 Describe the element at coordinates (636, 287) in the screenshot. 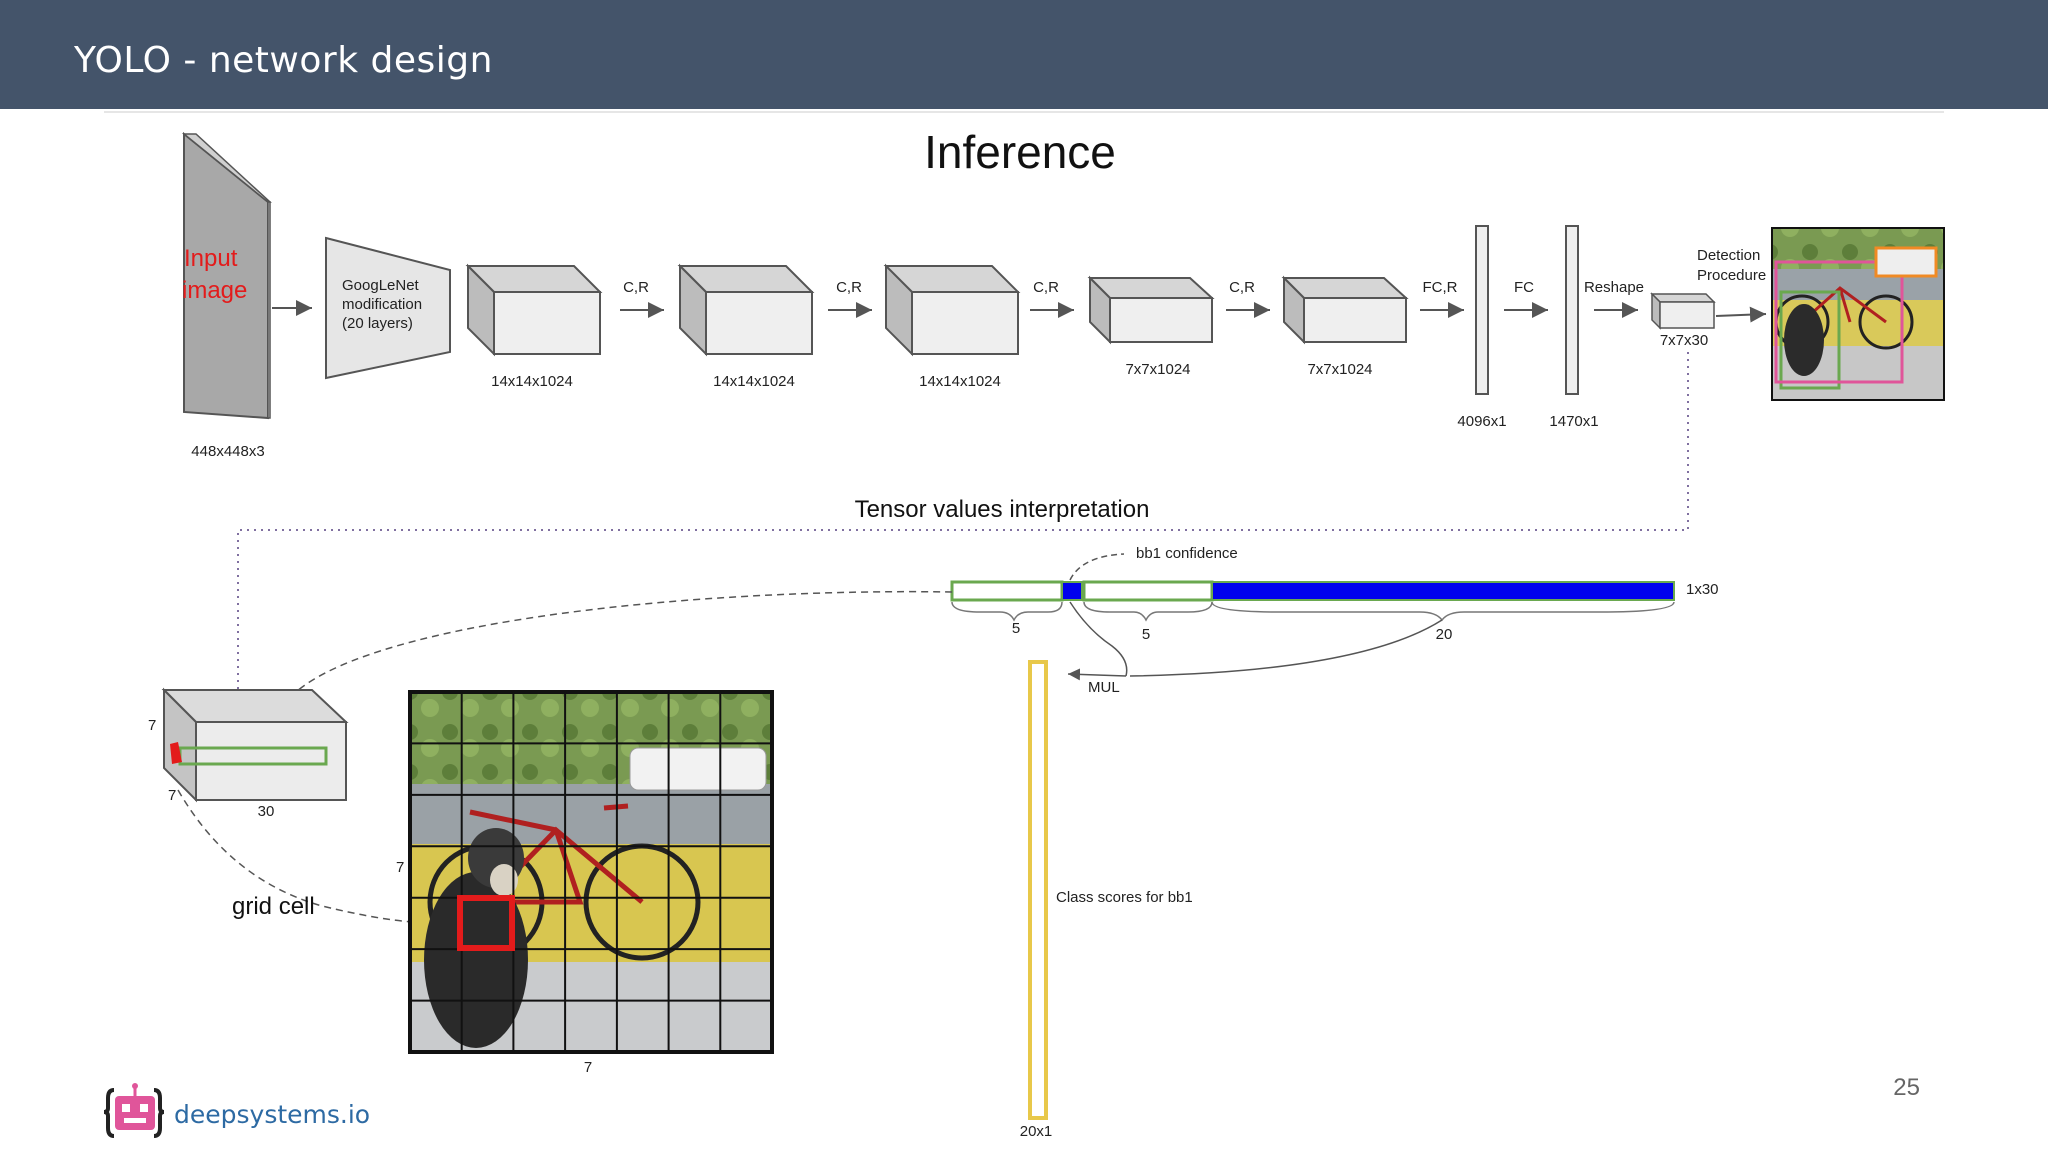

I see `op-label-1: C,R` at that location.